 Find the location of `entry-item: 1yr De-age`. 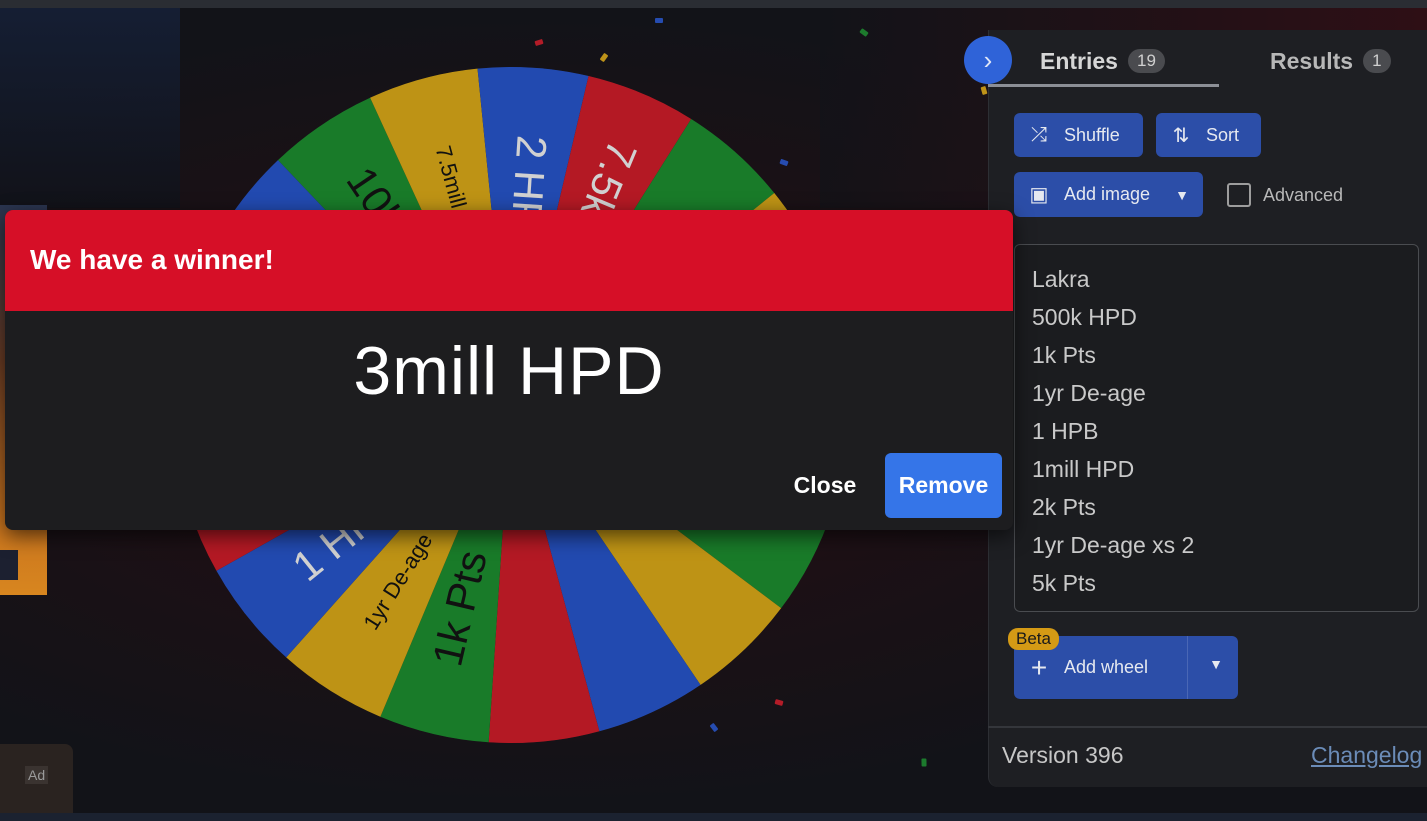

entry-item: 1yr De-age is located at coordinates (1089, 393).